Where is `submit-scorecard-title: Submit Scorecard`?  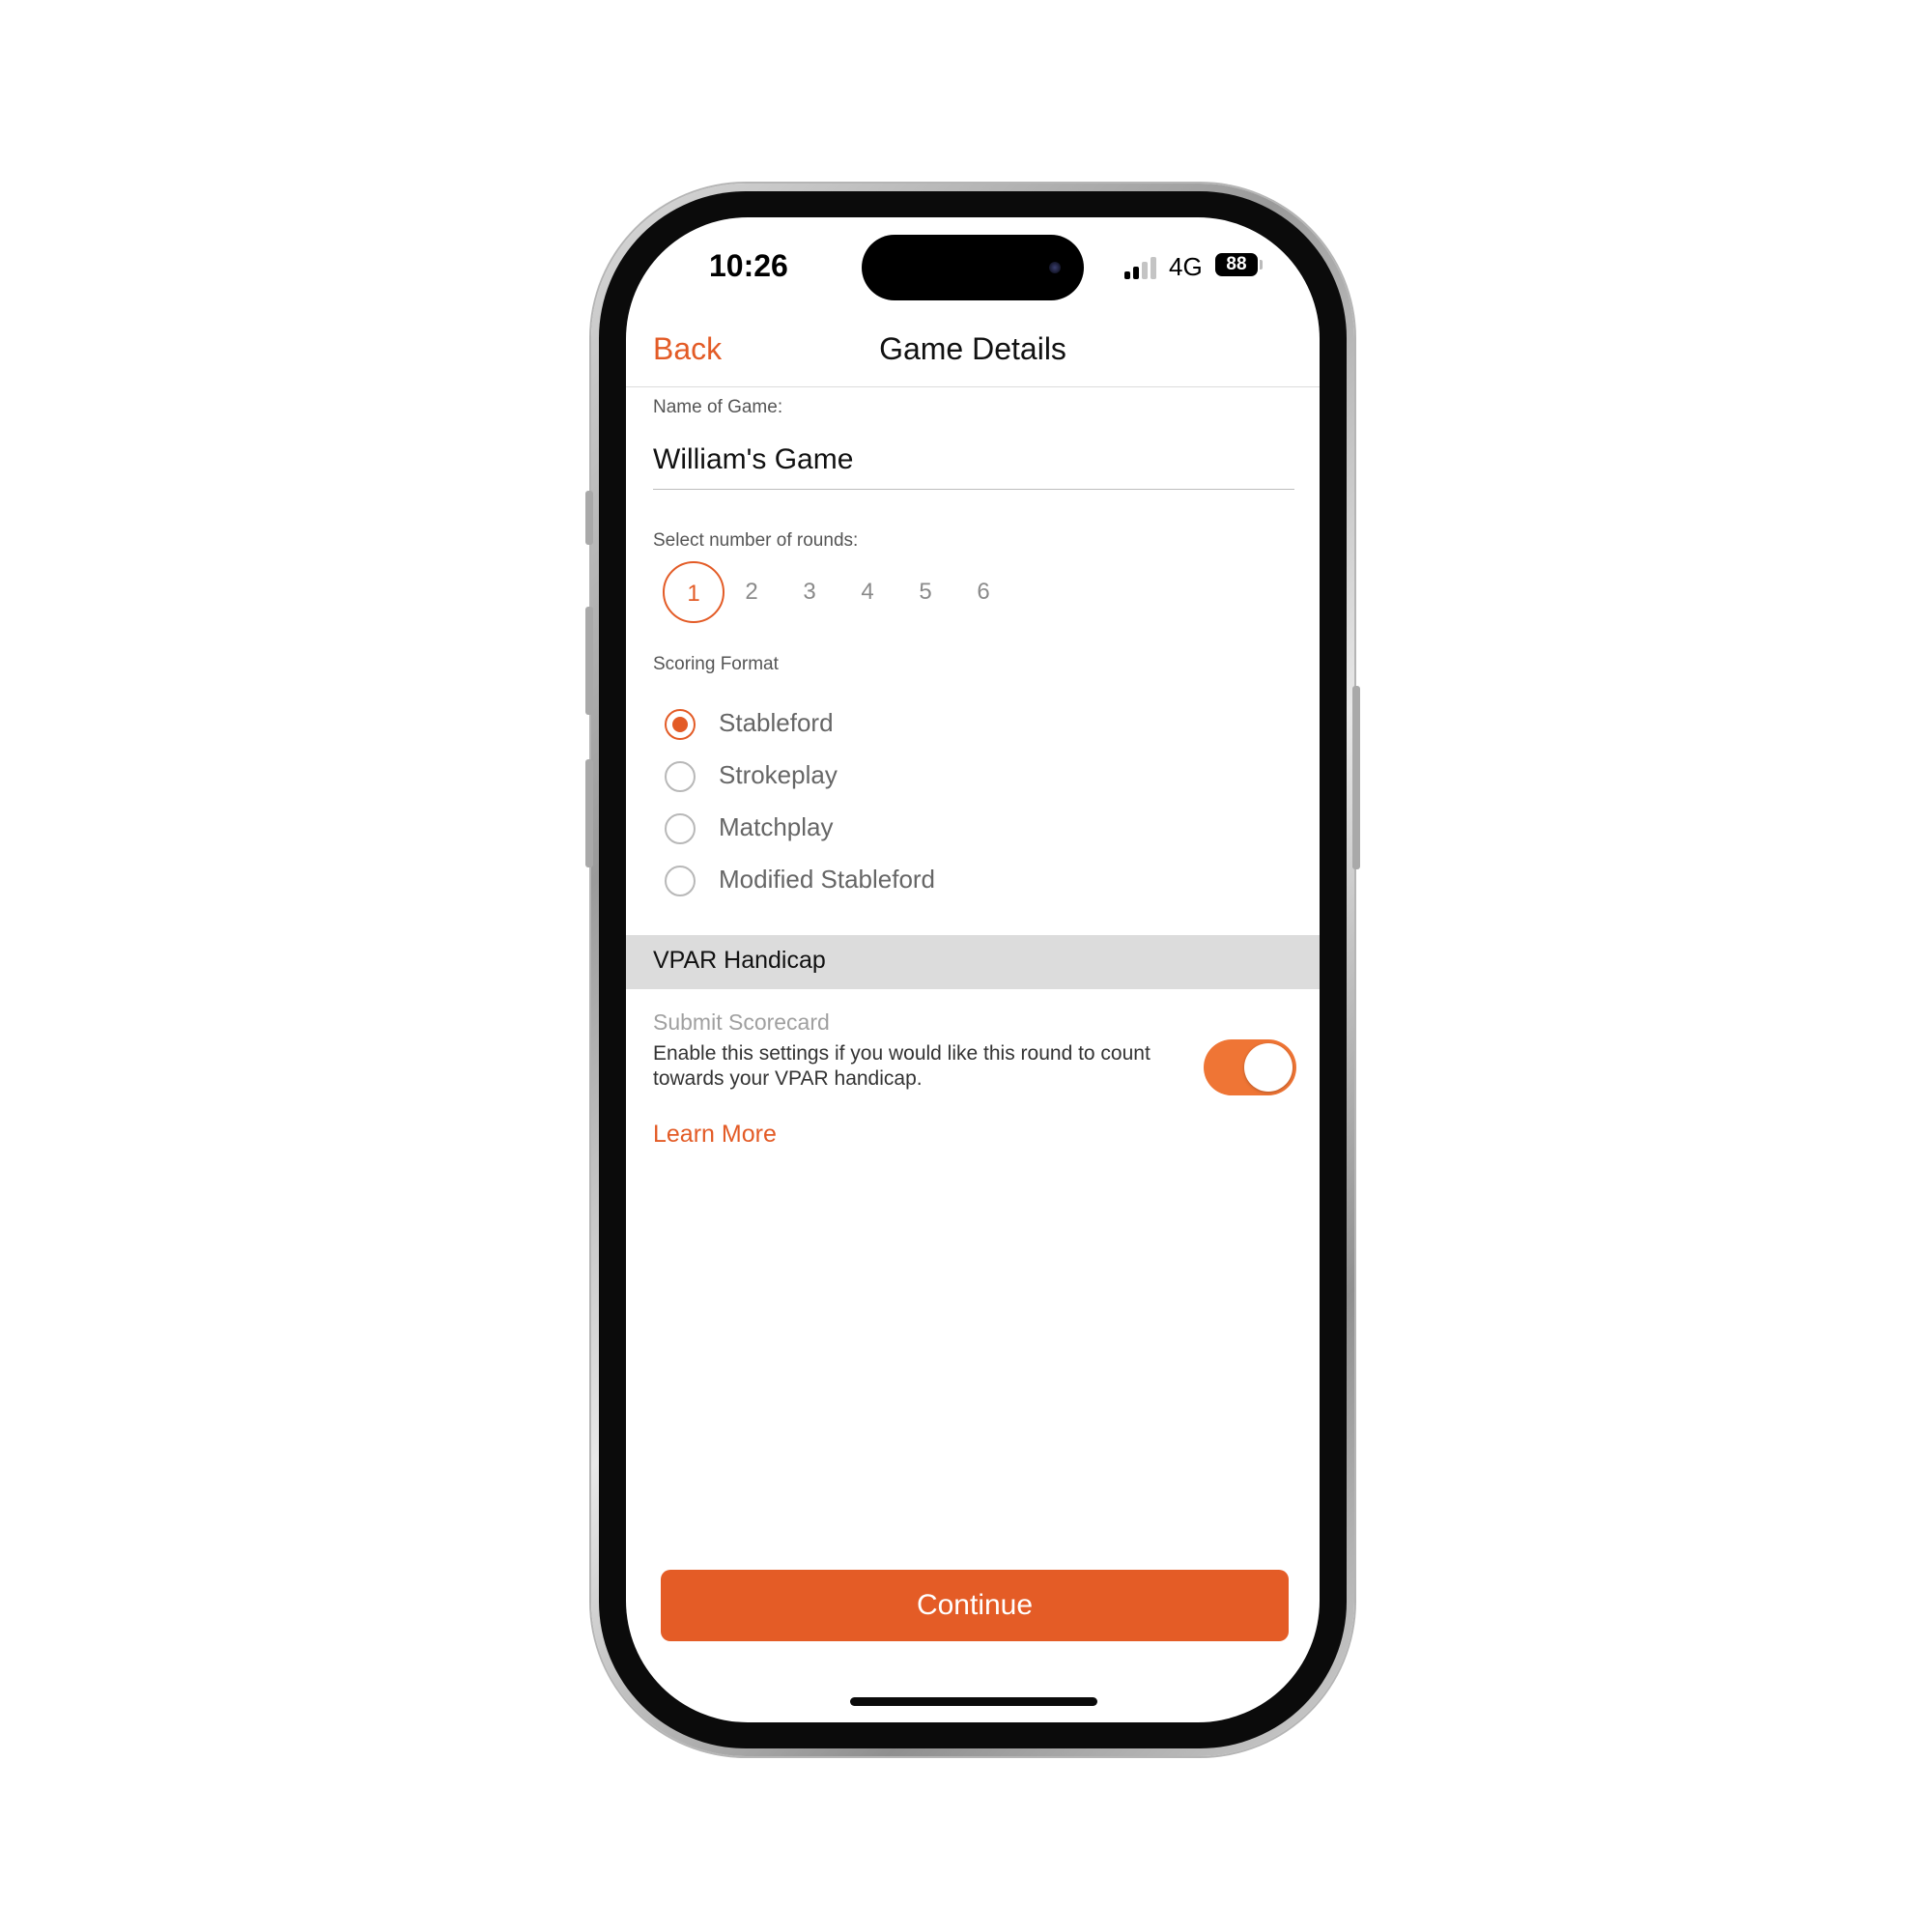
submit-scorecard-title: Submit Scorecard is located at coordinates (741, 1022).